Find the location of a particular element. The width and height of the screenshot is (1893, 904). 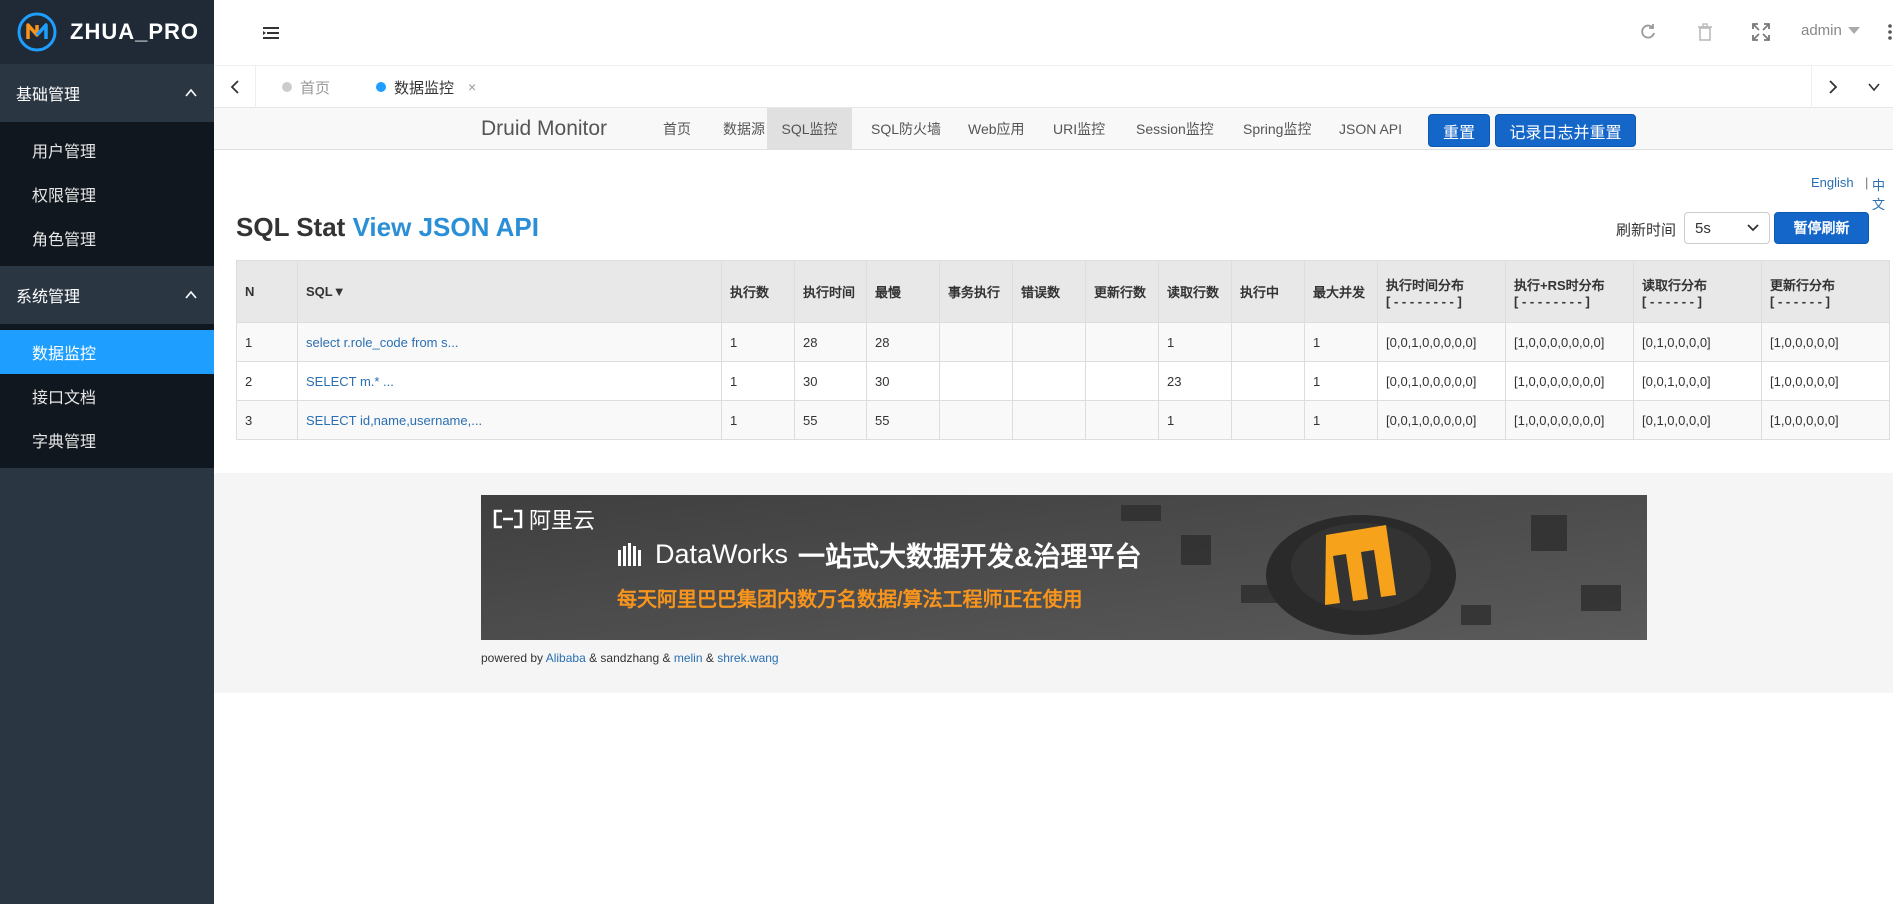

banner-title: DataWorks 一站式大数据开发&治理平台 is located at coordinates (879, 554).